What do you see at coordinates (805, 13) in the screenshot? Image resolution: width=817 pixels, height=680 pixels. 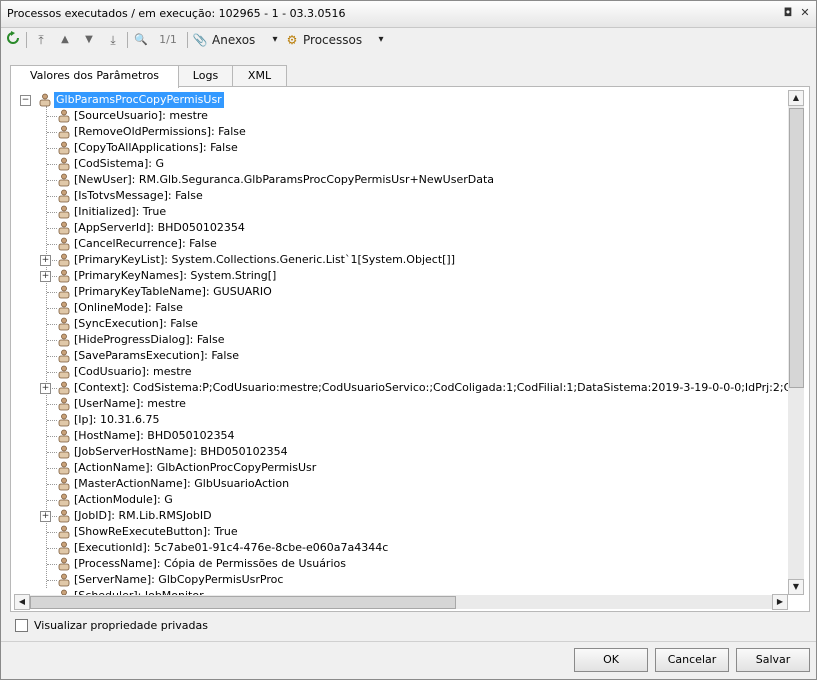 I see `close-button: ✕` at bounding box center [805, 13].